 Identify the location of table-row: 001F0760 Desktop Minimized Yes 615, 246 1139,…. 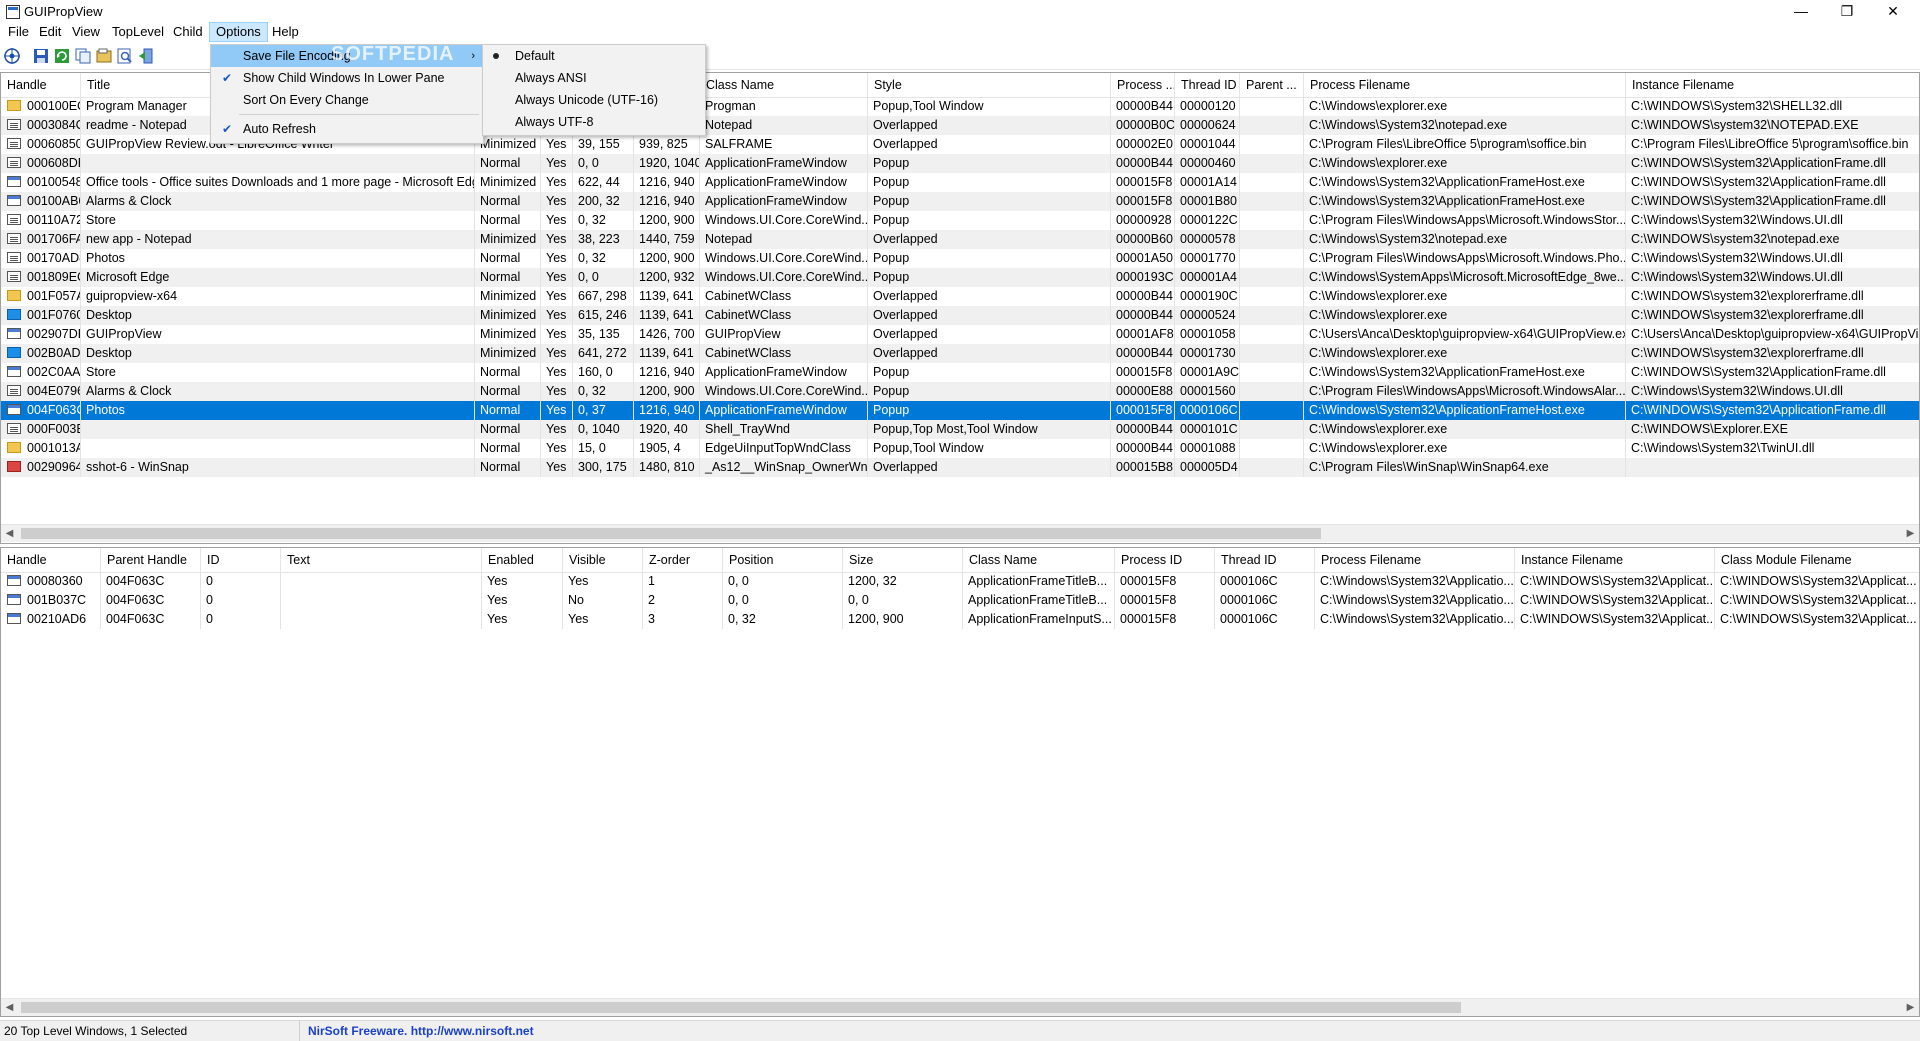
(960, 315).